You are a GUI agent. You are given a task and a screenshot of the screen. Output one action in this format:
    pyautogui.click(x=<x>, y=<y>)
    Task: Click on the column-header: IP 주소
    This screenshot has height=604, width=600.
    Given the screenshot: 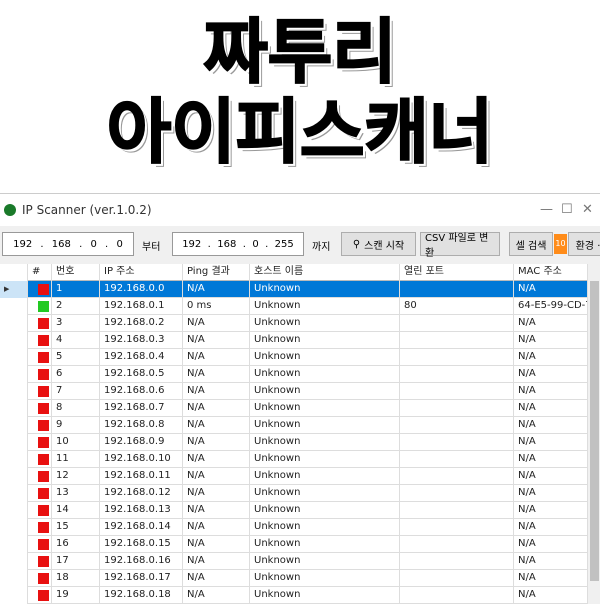 What is the action you would take?
    pyautogui.click(x=141, y=272)
    